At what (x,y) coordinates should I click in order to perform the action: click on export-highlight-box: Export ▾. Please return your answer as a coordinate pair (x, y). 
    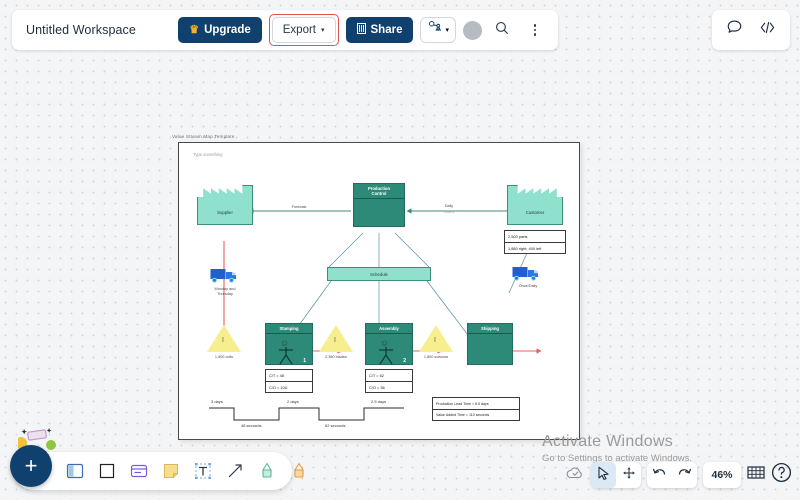
    Looking at the image, I should click on (303, 30).